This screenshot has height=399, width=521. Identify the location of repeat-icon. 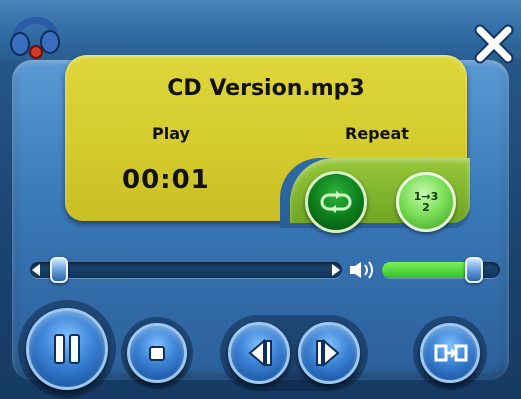
(336, 202).